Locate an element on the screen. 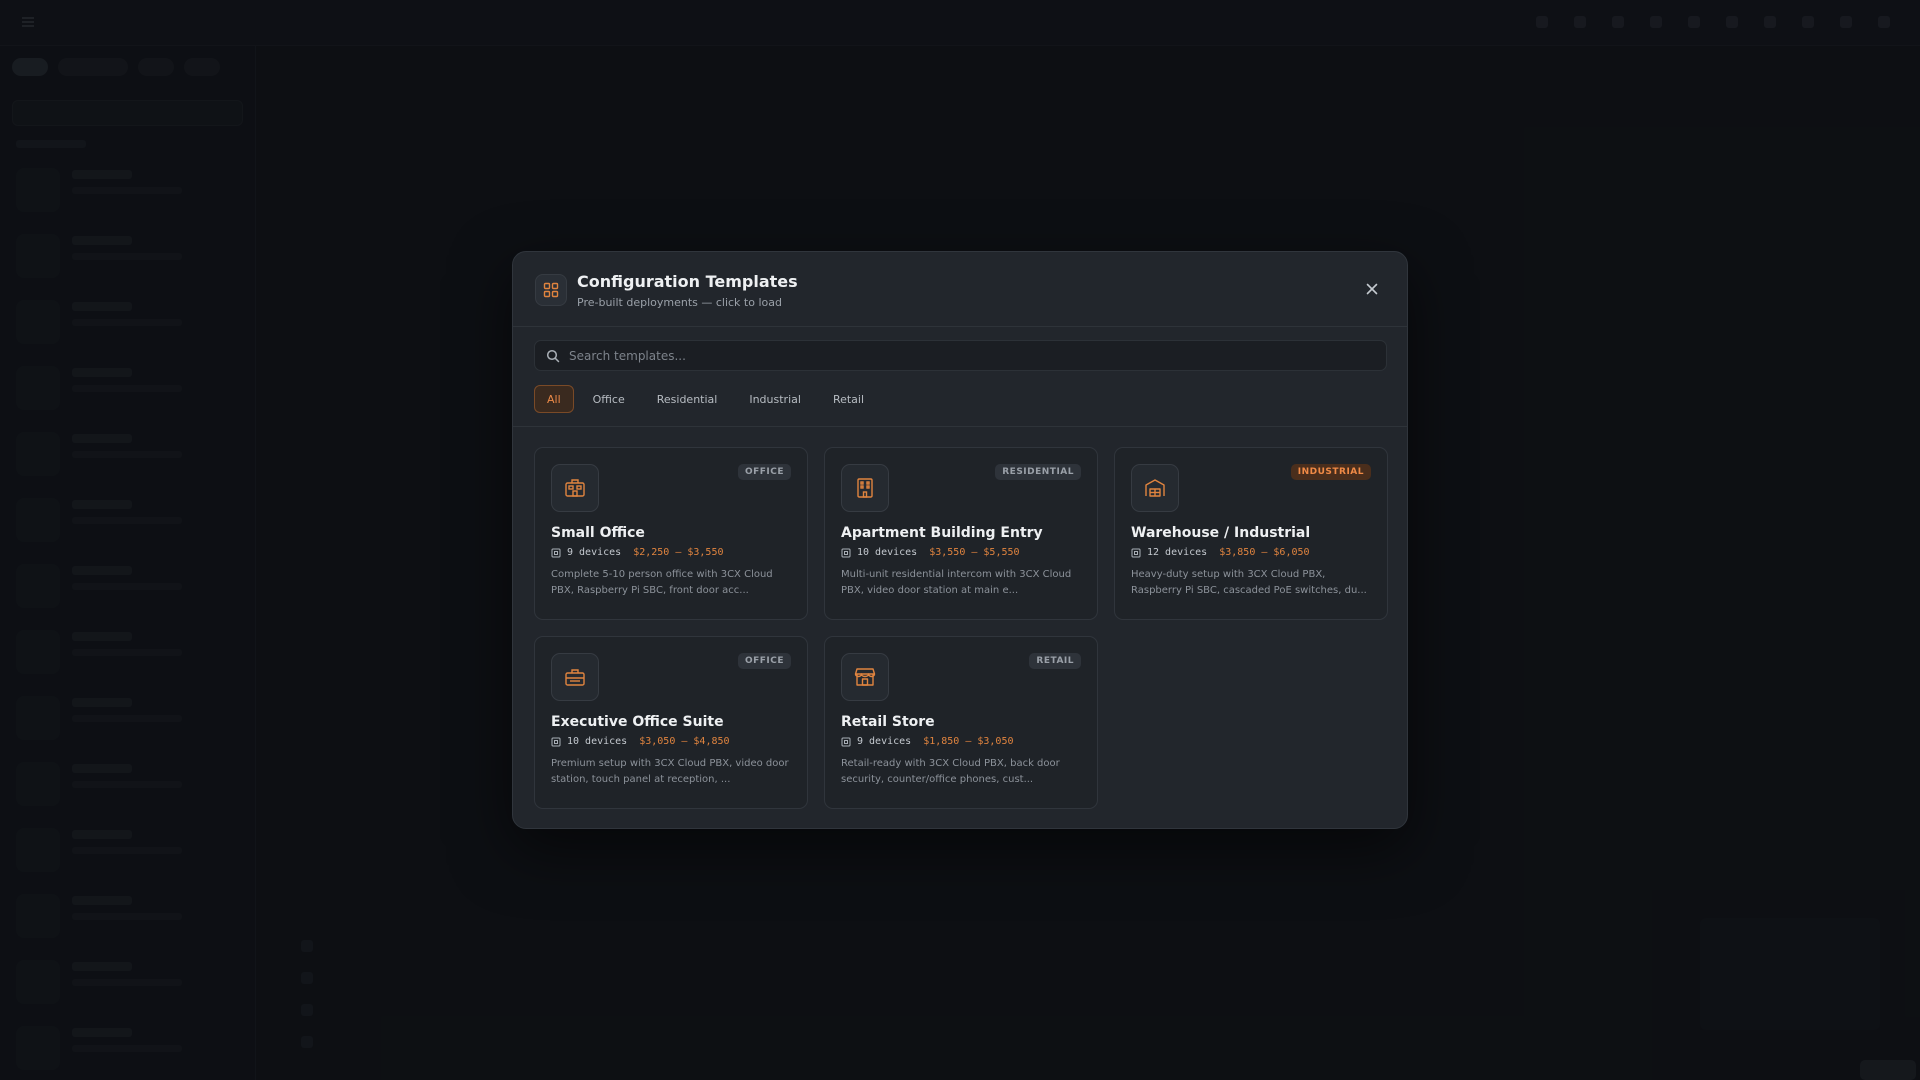 This screenshot has height=1080, width=1920. card-meta: 10 devices $3,050 – $4,850 is located at coordinates (671, 741).